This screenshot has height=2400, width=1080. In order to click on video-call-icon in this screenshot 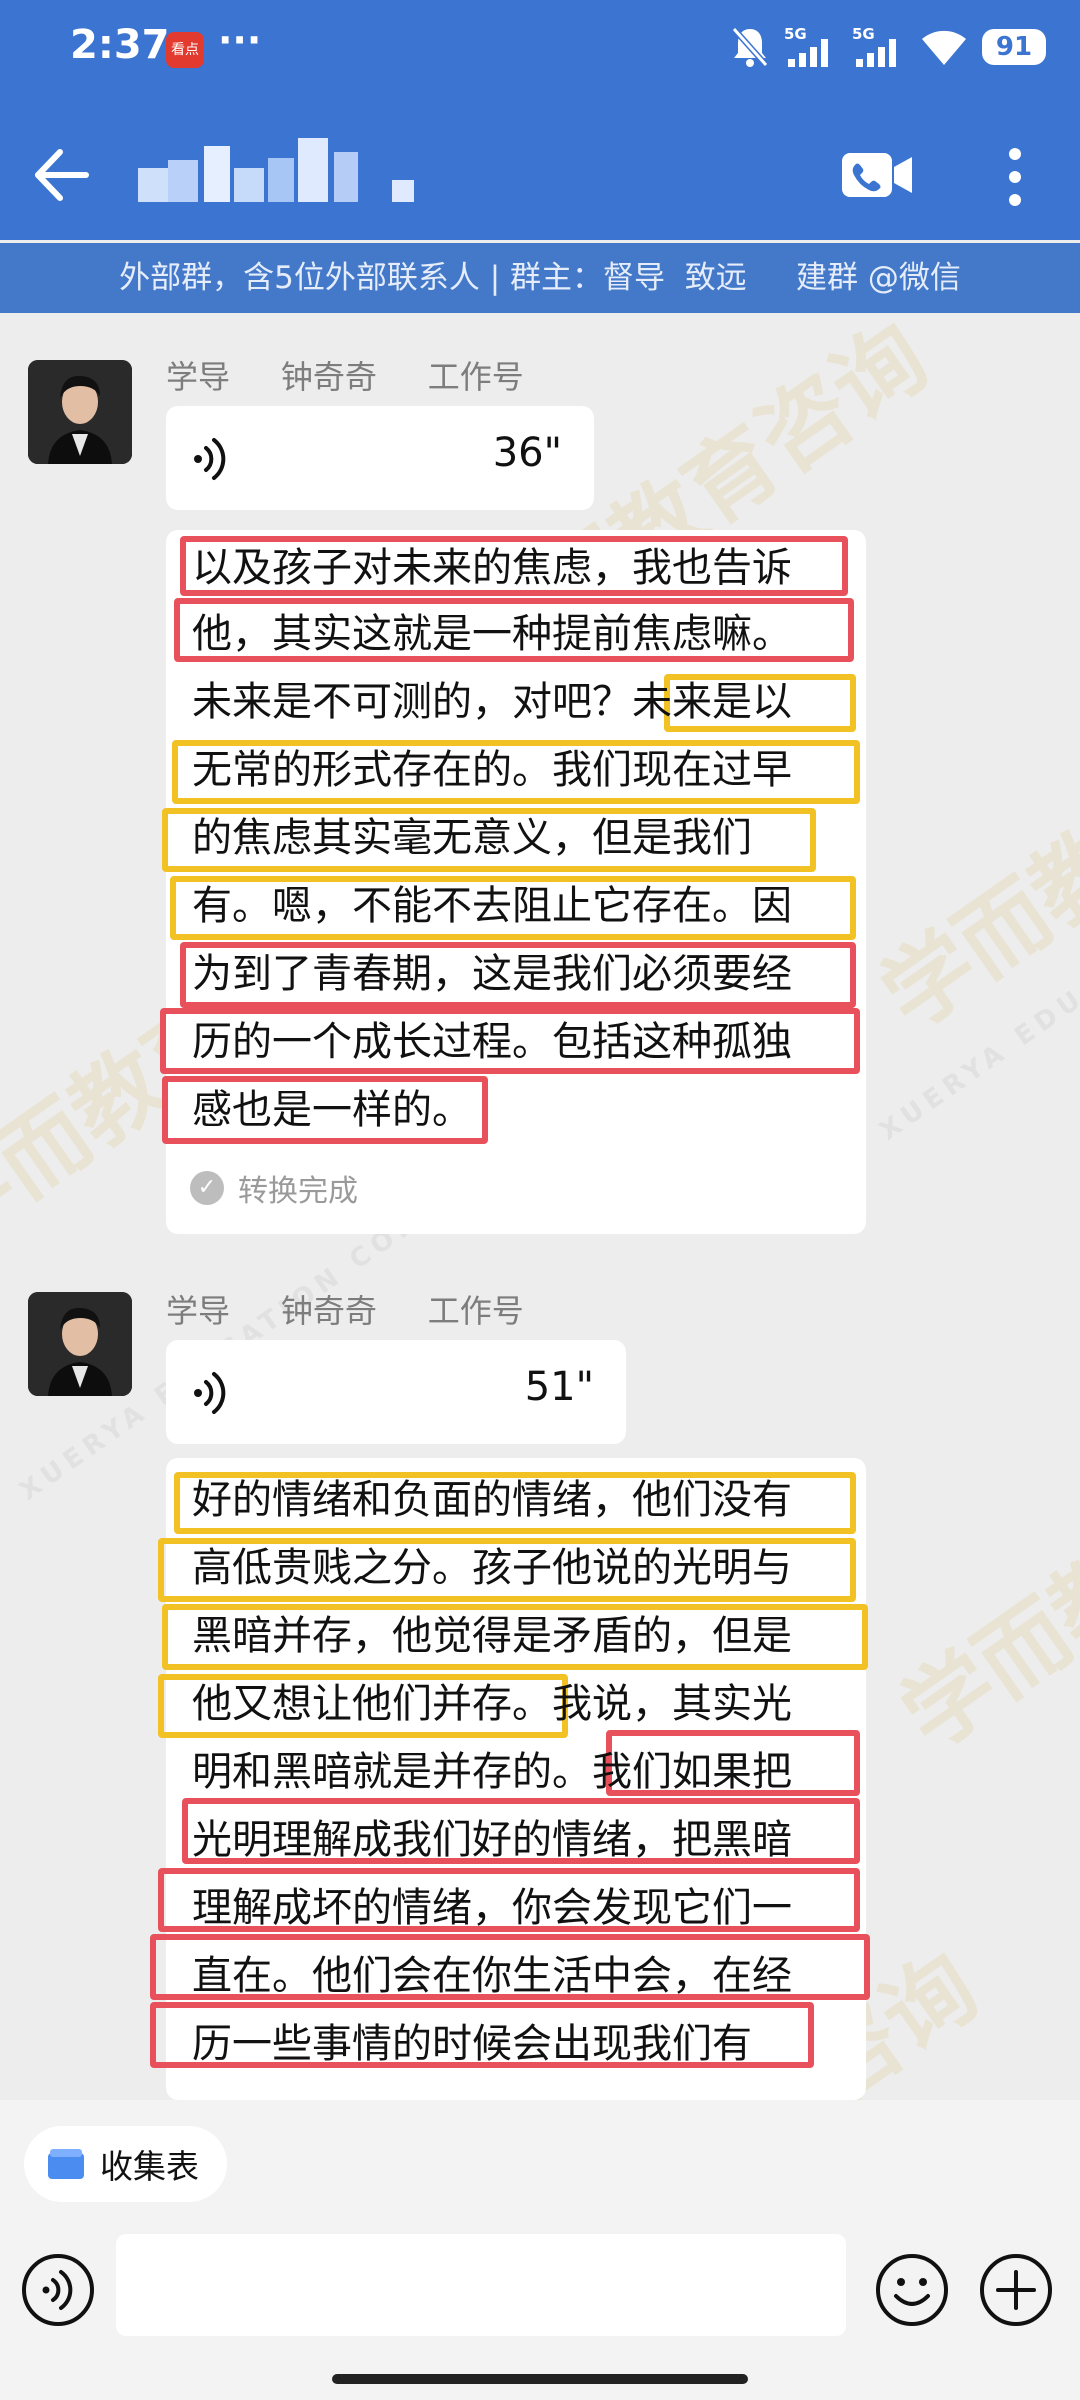, I will do `click(877, 175)`.